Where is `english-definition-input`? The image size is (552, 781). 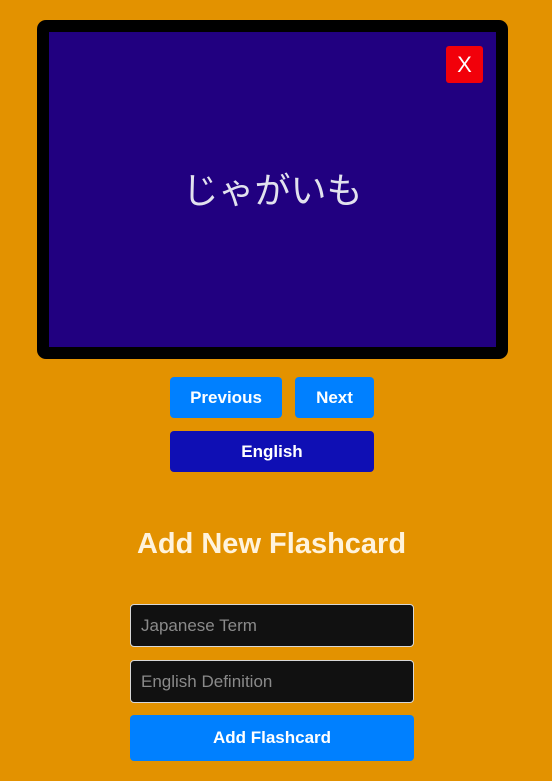
english-definition-input is located at coordinates (272, 681).